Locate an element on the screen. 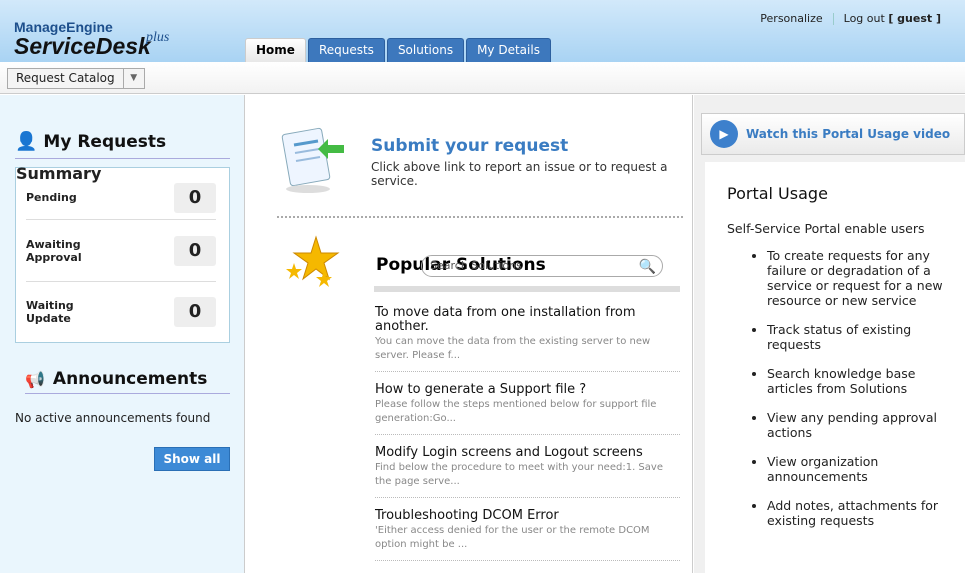 The image size is (965, 582). logo-suffix: plus is located at coordinates (158, 37).